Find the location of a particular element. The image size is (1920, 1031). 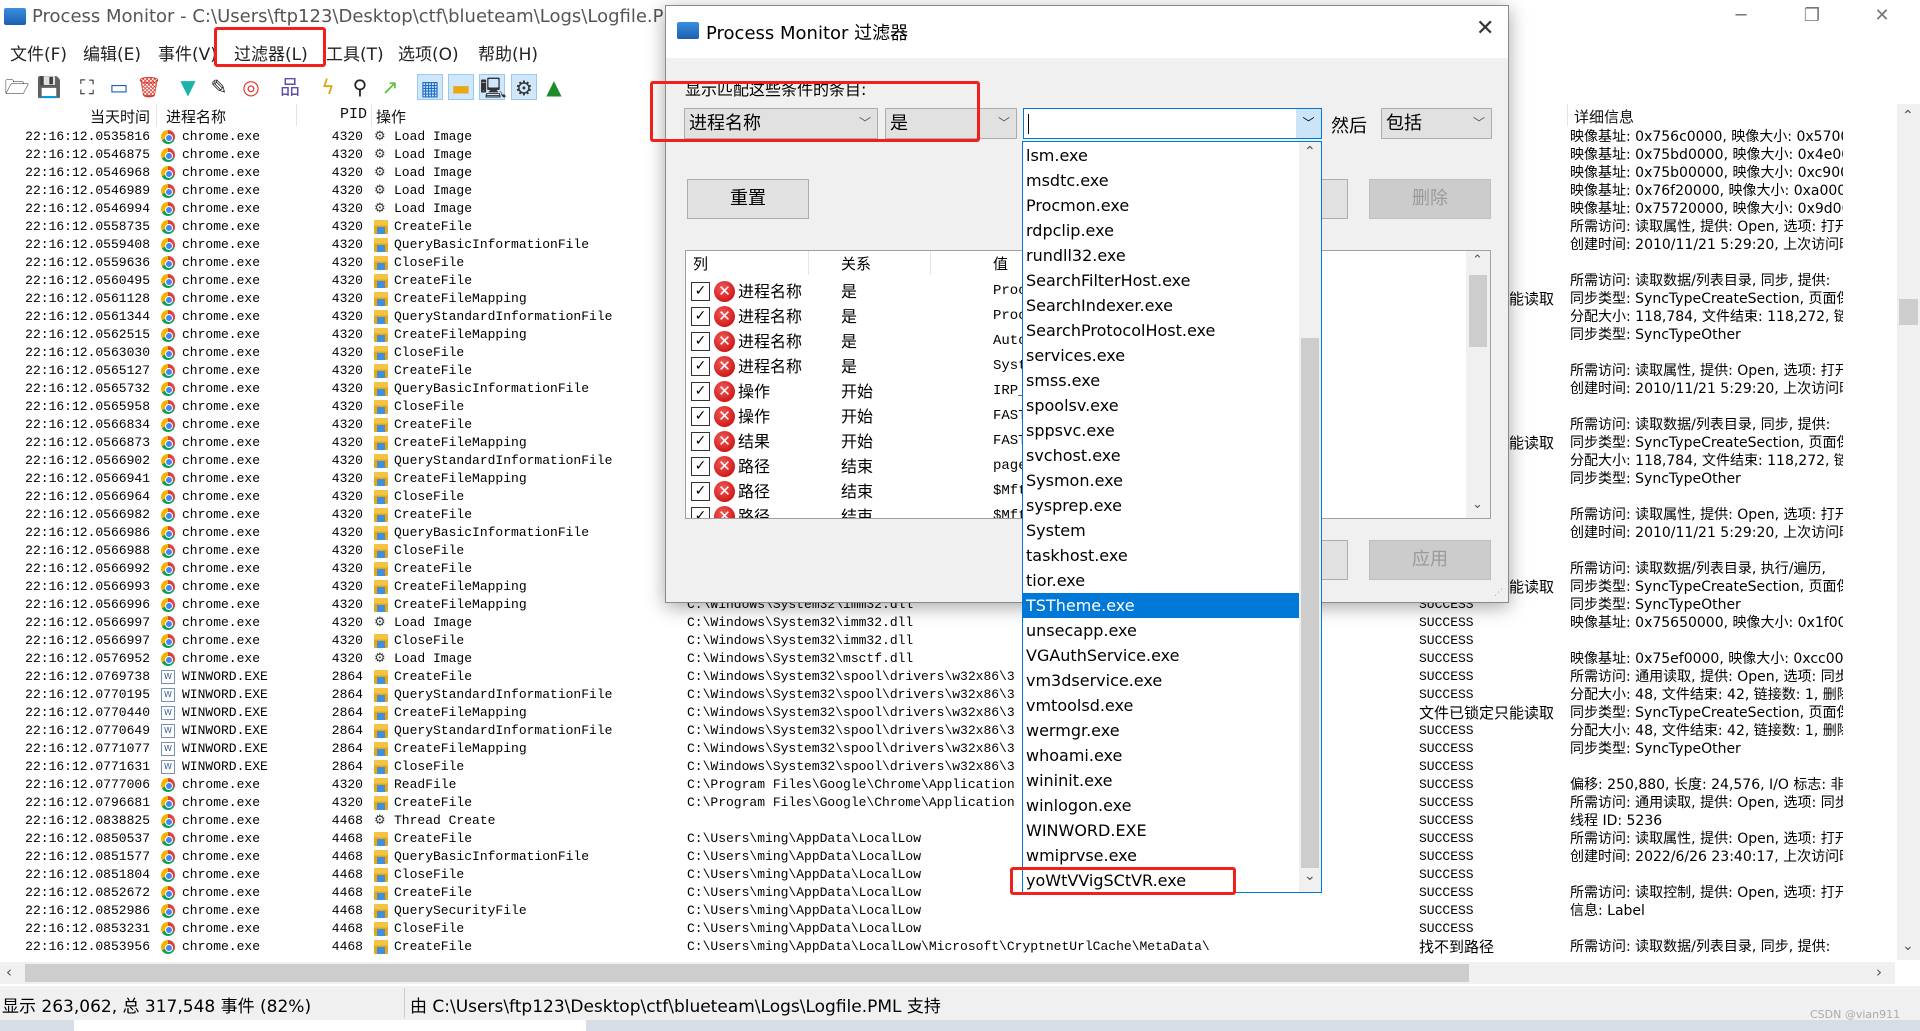

open-icon: 🗁 is located at coordinates (17, 87).